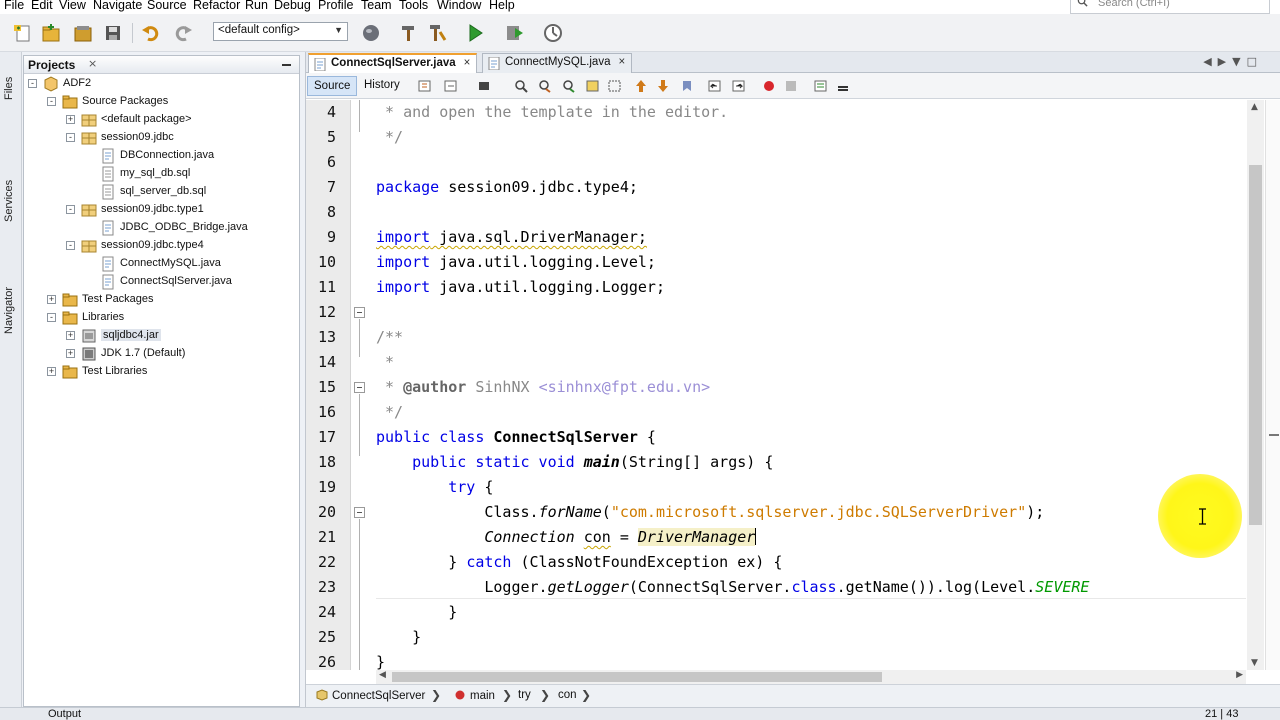  What do you see at coordinates (663, 86) in the screenshot?
I see `next-bookmark-icon` at bounding box center [663, 86].